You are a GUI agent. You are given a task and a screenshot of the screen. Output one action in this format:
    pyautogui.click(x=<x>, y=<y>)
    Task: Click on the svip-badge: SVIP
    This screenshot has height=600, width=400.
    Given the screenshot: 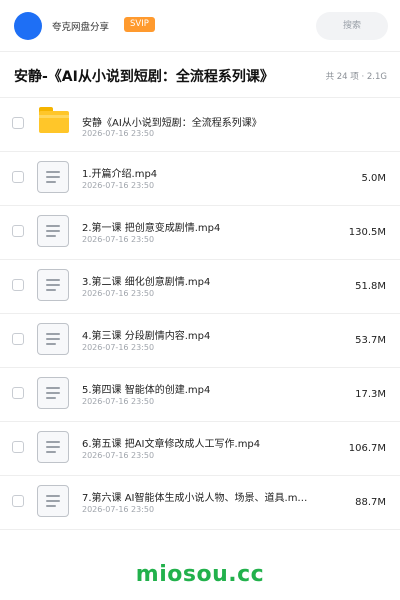 What is the action you would take?
    pyautogui.click(x=139, y=24)
    